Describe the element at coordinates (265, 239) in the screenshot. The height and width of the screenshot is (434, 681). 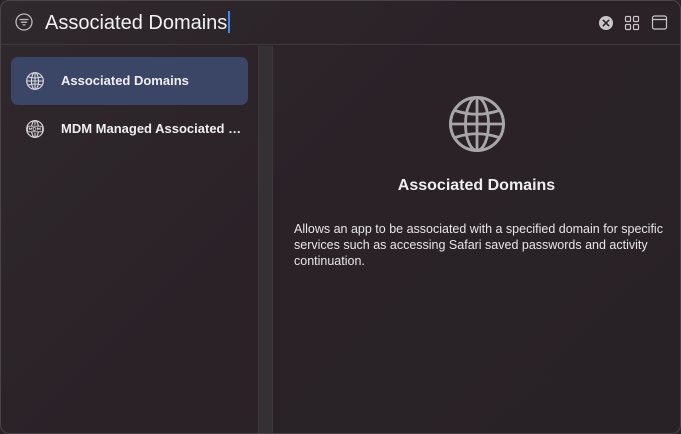
I see `sidebar-scrollbar` at that location.